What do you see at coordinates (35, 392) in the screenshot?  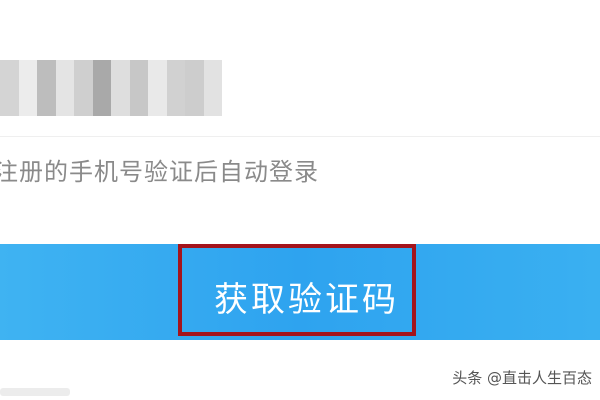 I see `cropped-element-fragment` at bounding box center [35, 392].